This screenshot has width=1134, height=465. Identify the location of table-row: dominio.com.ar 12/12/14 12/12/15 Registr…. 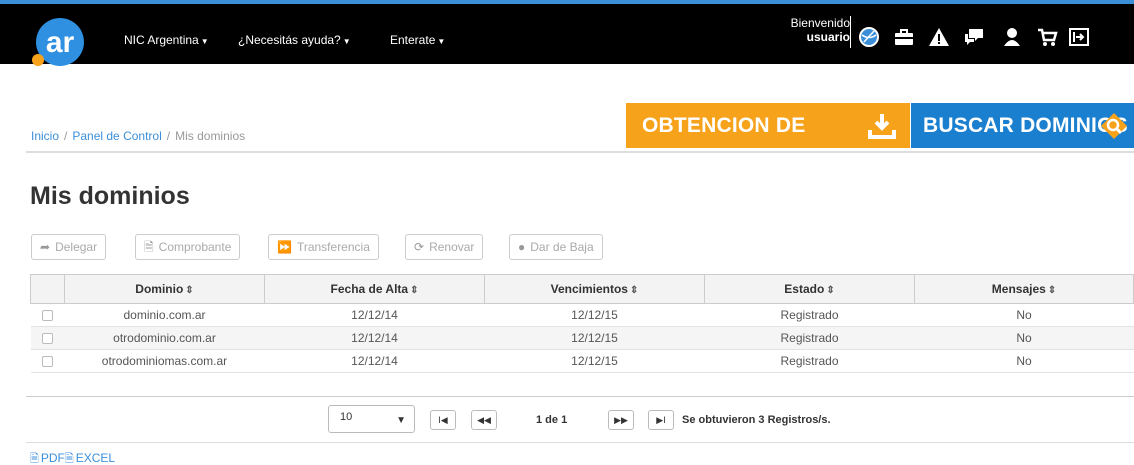
(582, 315).